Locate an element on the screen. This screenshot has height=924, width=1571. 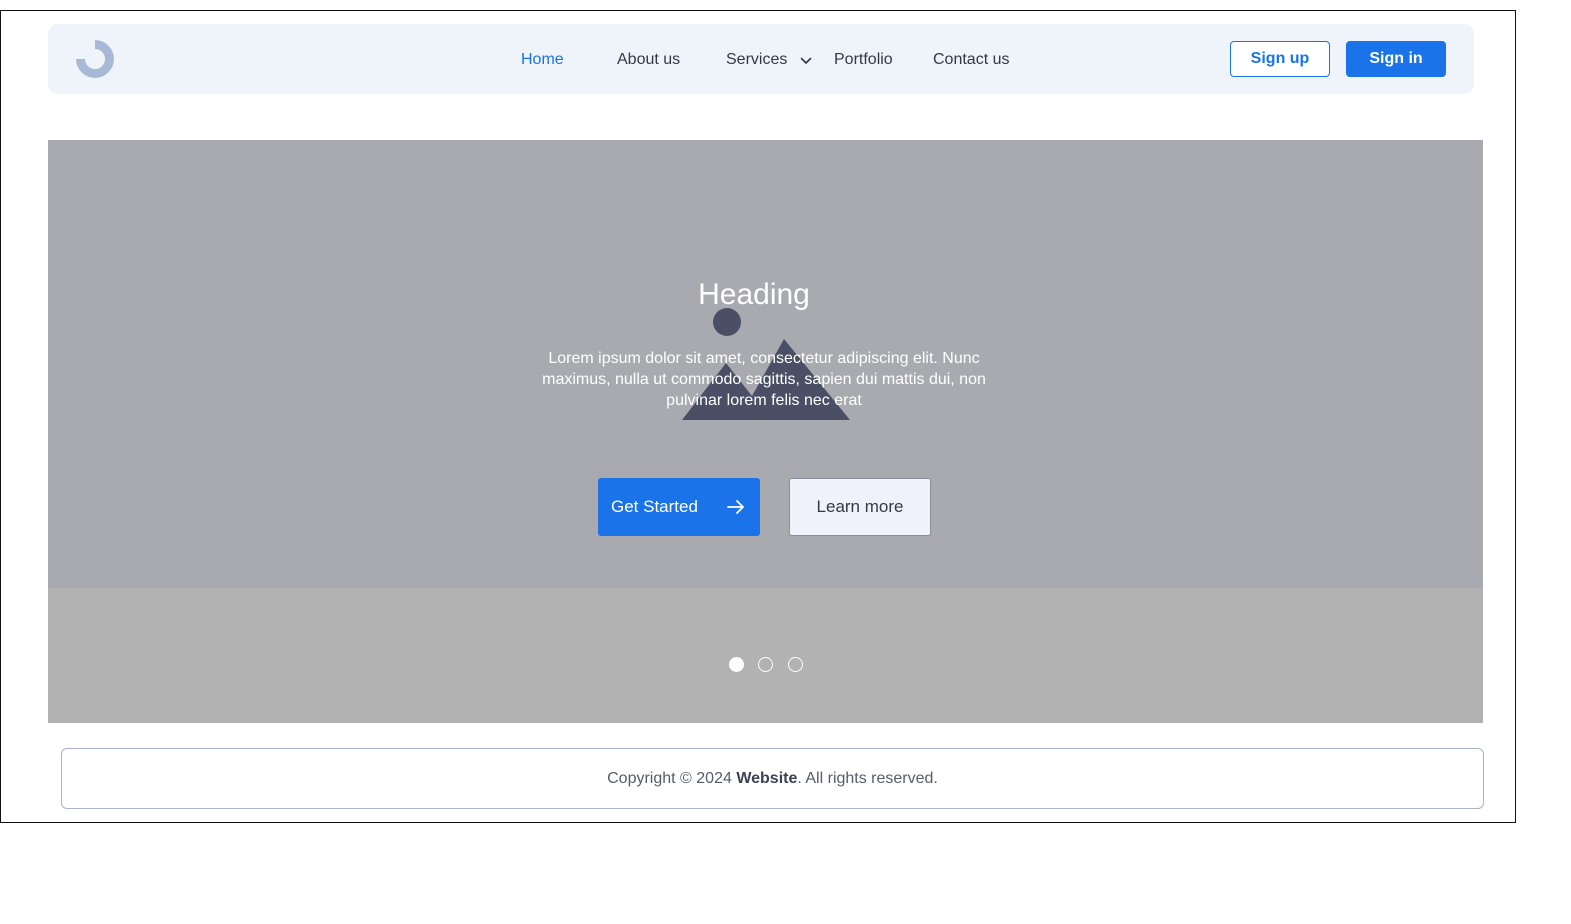
arrow-right-icon is located at coordinates (735, 507).